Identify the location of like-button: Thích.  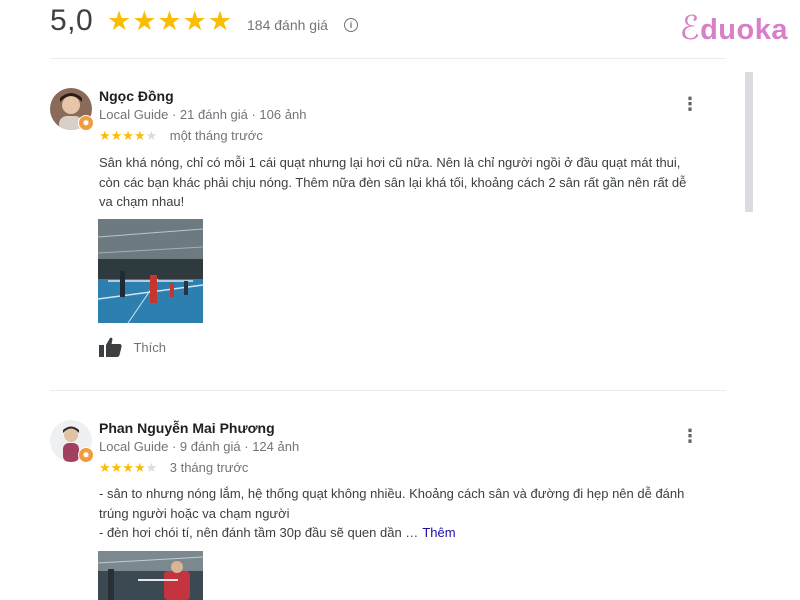
(132, 347).